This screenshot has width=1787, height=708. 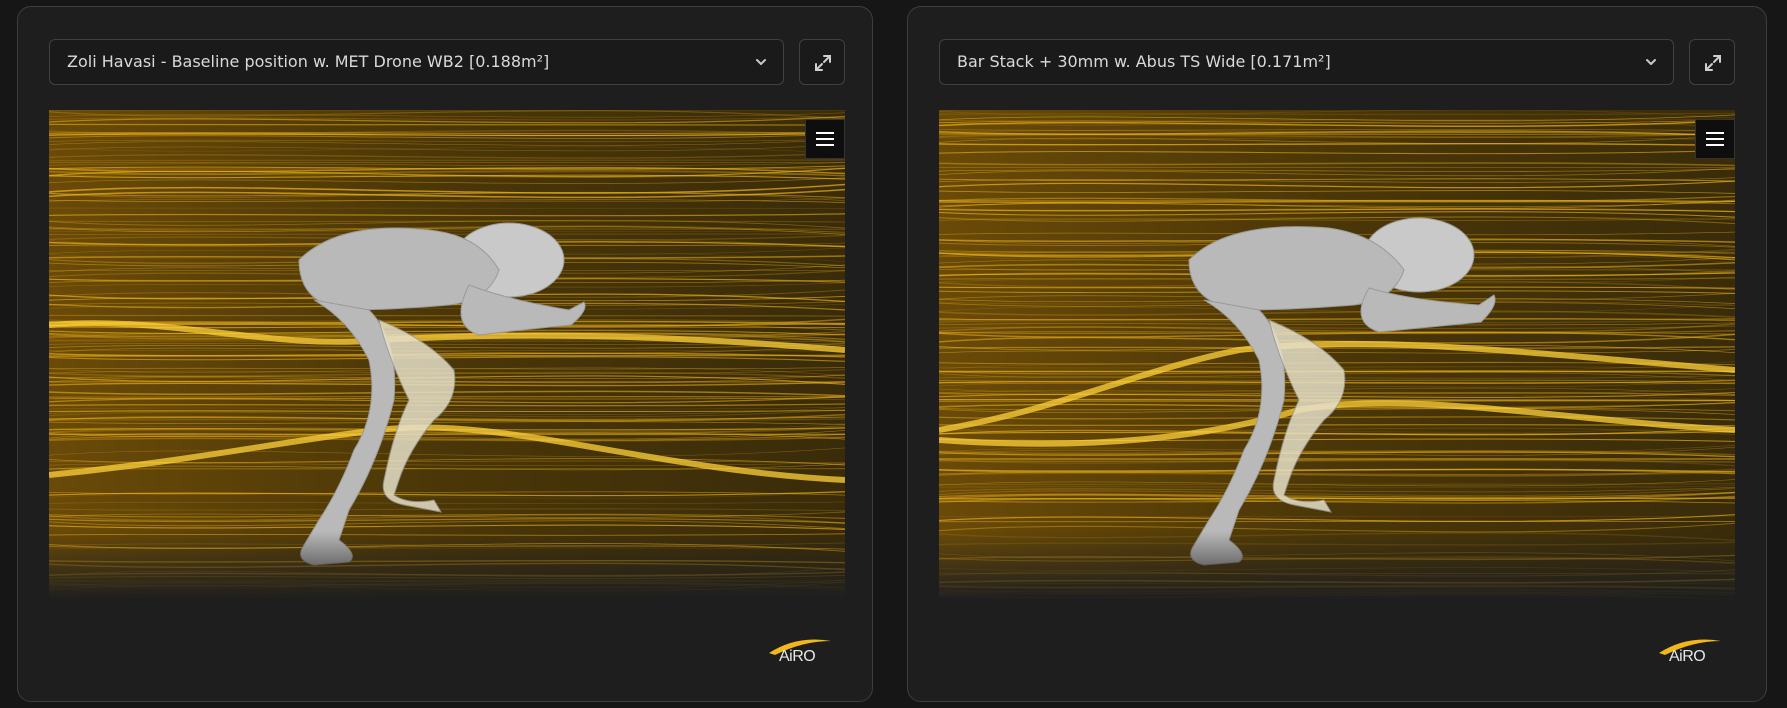 I want to click on chart-menu-button-right, so click(x=1715, y=139).